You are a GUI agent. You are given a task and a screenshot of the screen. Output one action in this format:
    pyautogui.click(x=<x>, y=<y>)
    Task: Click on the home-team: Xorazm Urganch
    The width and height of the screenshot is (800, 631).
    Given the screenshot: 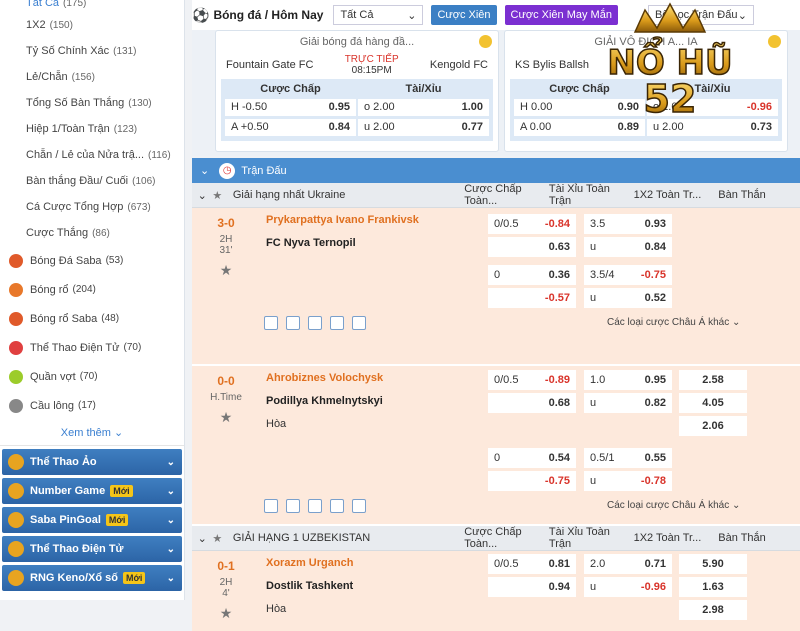 What is the action you would take?
    pyautogui.click(x=310, y=563)
    